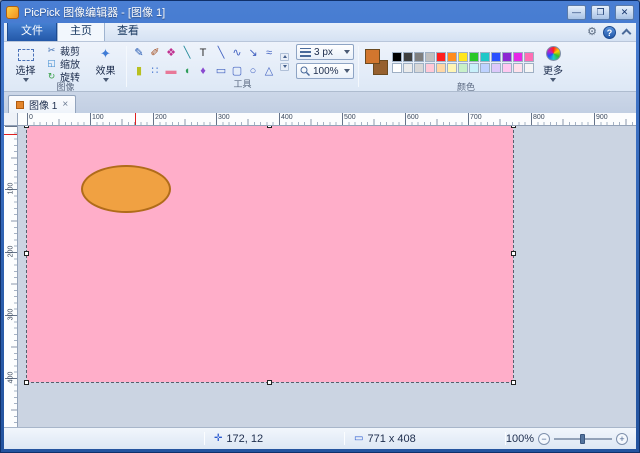  Describe the element at coordinates (105, 63) in the screenshot. I see `effects-button: ✦ 效果` at that location.